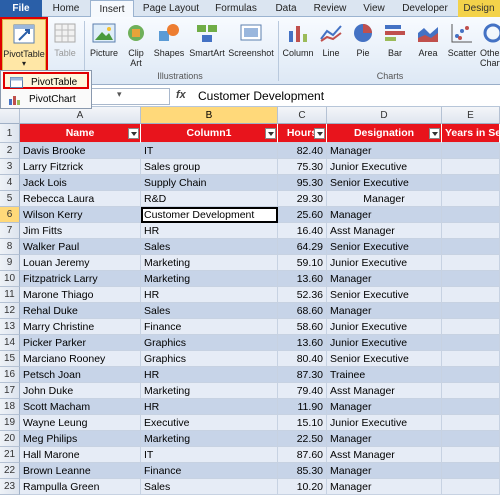 The image size is (500, 500). What do you see at coordinates (66, 8) in the screenshot?
I see `tab-home: Home` at bounding box center [66, 8].